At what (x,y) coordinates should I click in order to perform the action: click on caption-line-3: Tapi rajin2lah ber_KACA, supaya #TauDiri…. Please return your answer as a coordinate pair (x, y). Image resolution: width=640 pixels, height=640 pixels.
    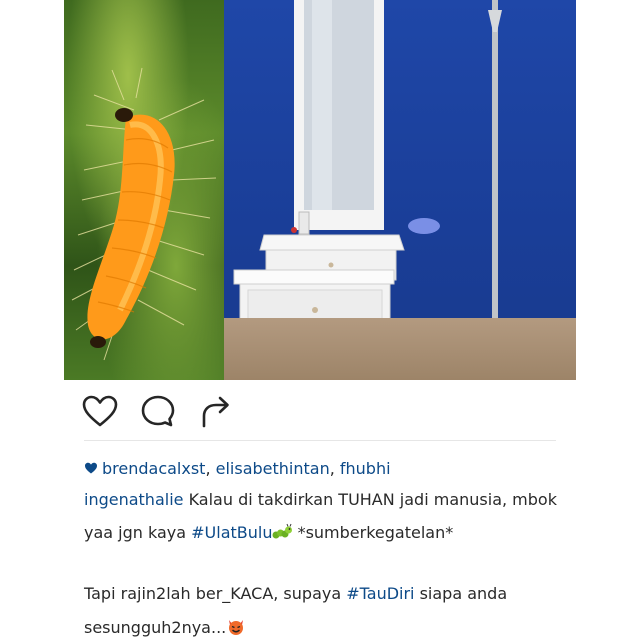
    Looking at the image, I should click on (334, 594).